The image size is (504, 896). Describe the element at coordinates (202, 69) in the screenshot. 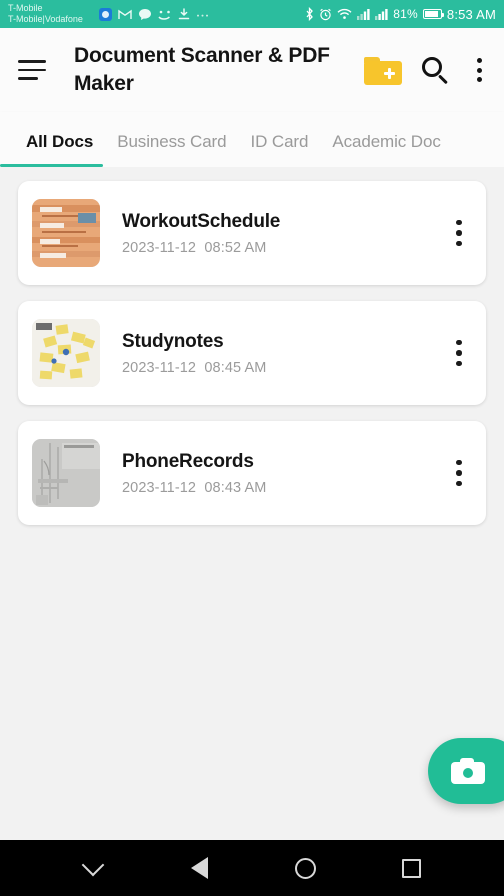

I see `page-title: Document Scanner & PDF Maker` at that location.